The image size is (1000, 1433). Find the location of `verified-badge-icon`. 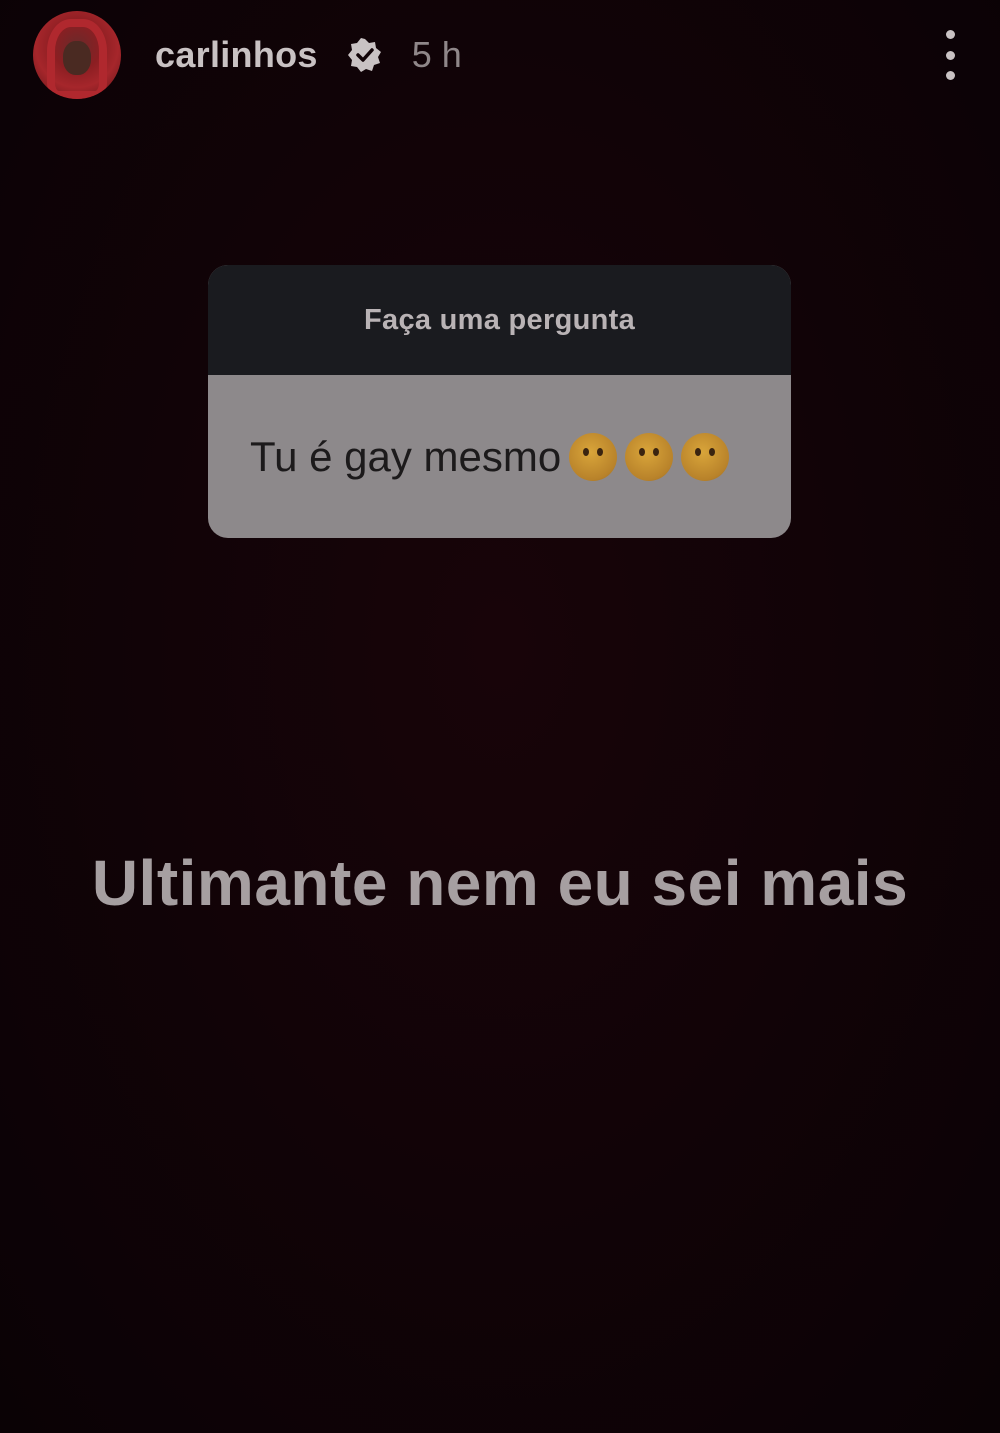

verified-badge-icon is located at coordinates (364, 55).